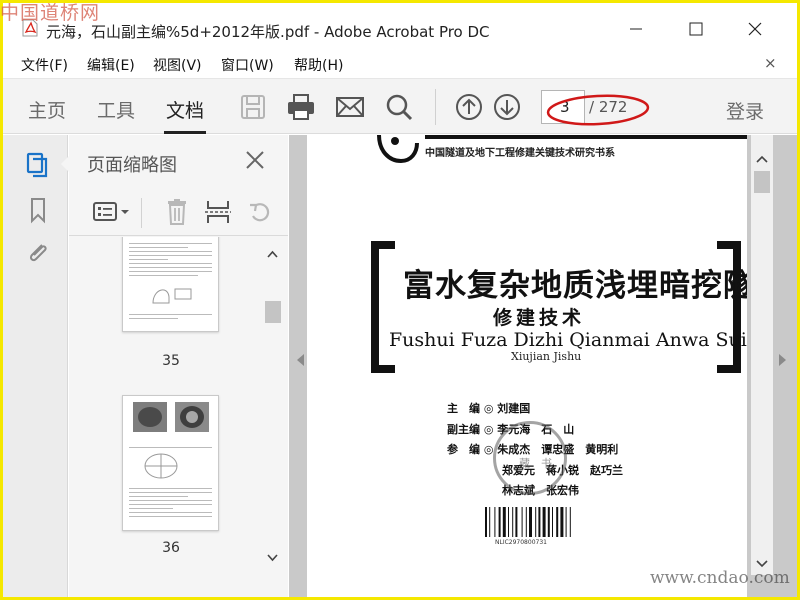  What do you see at coordinates (435, 107) in the screenshot?
I see `toolbar-separator` at bounding box center [435, 107].